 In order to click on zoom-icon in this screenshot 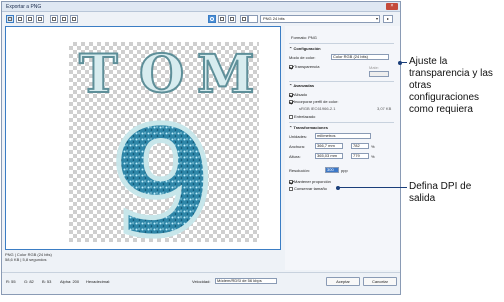, I will do `click(212, 19)`.